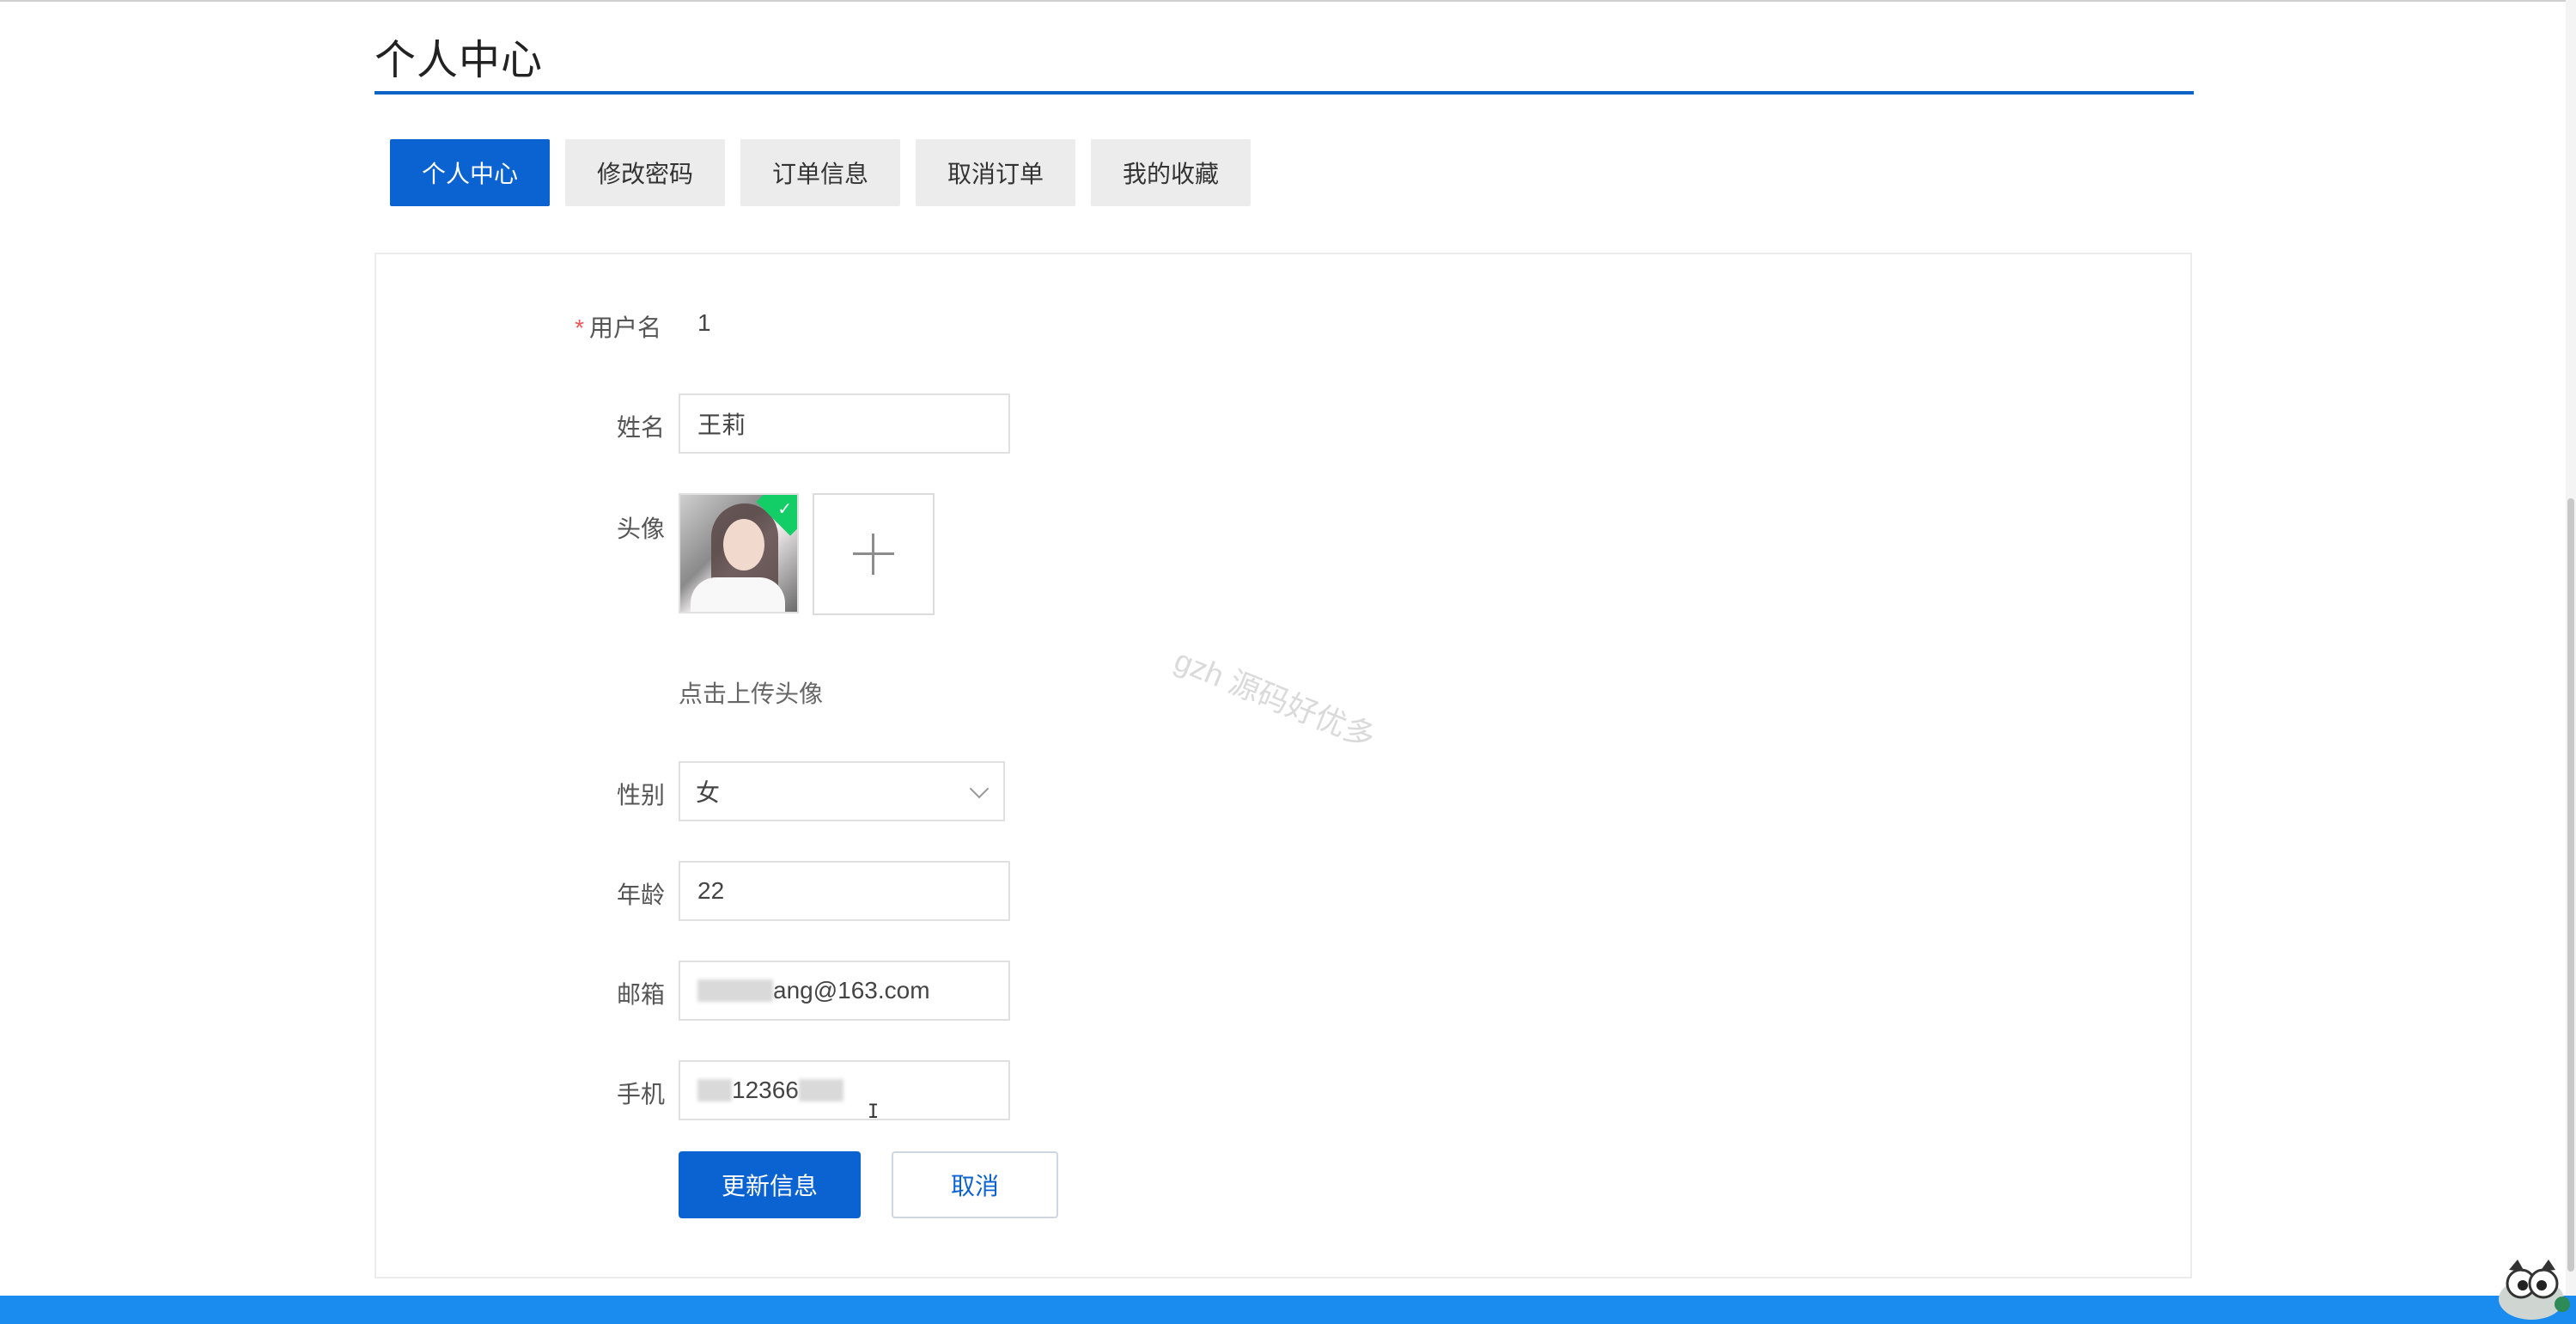  Describe the element at coordinates (995, 172) in the screenshot. I see `tab-cancel-order: 取消订单` at that location.